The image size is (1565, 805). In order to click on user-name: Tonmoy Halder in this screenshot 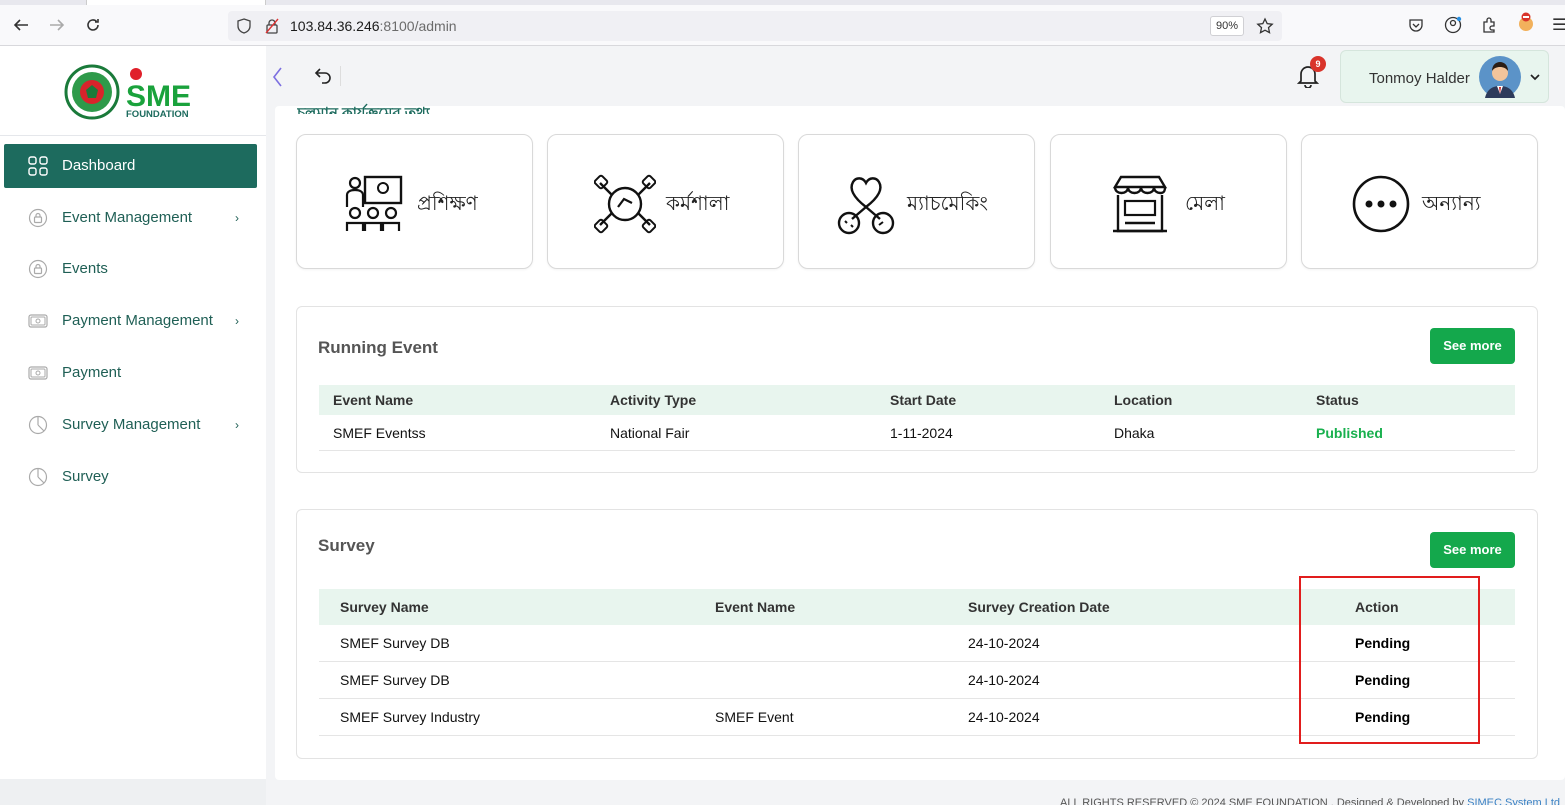, I will do `click(1419, 78)`.